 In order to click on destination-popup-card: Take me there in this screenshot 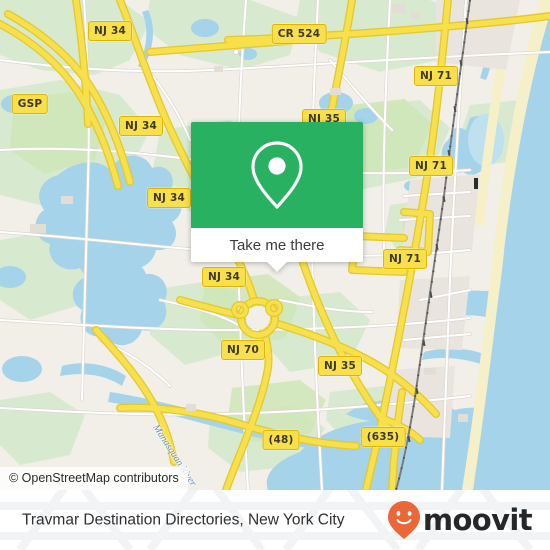, I will do `click(277, 197)`.